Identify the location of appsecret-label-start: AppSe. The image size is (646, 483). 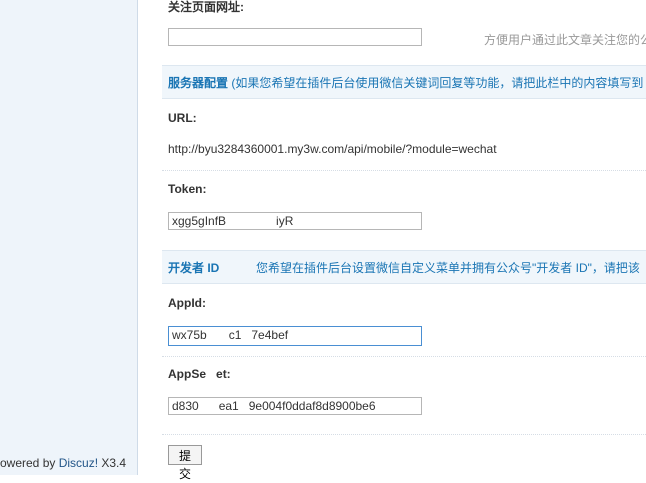
(187, 374).